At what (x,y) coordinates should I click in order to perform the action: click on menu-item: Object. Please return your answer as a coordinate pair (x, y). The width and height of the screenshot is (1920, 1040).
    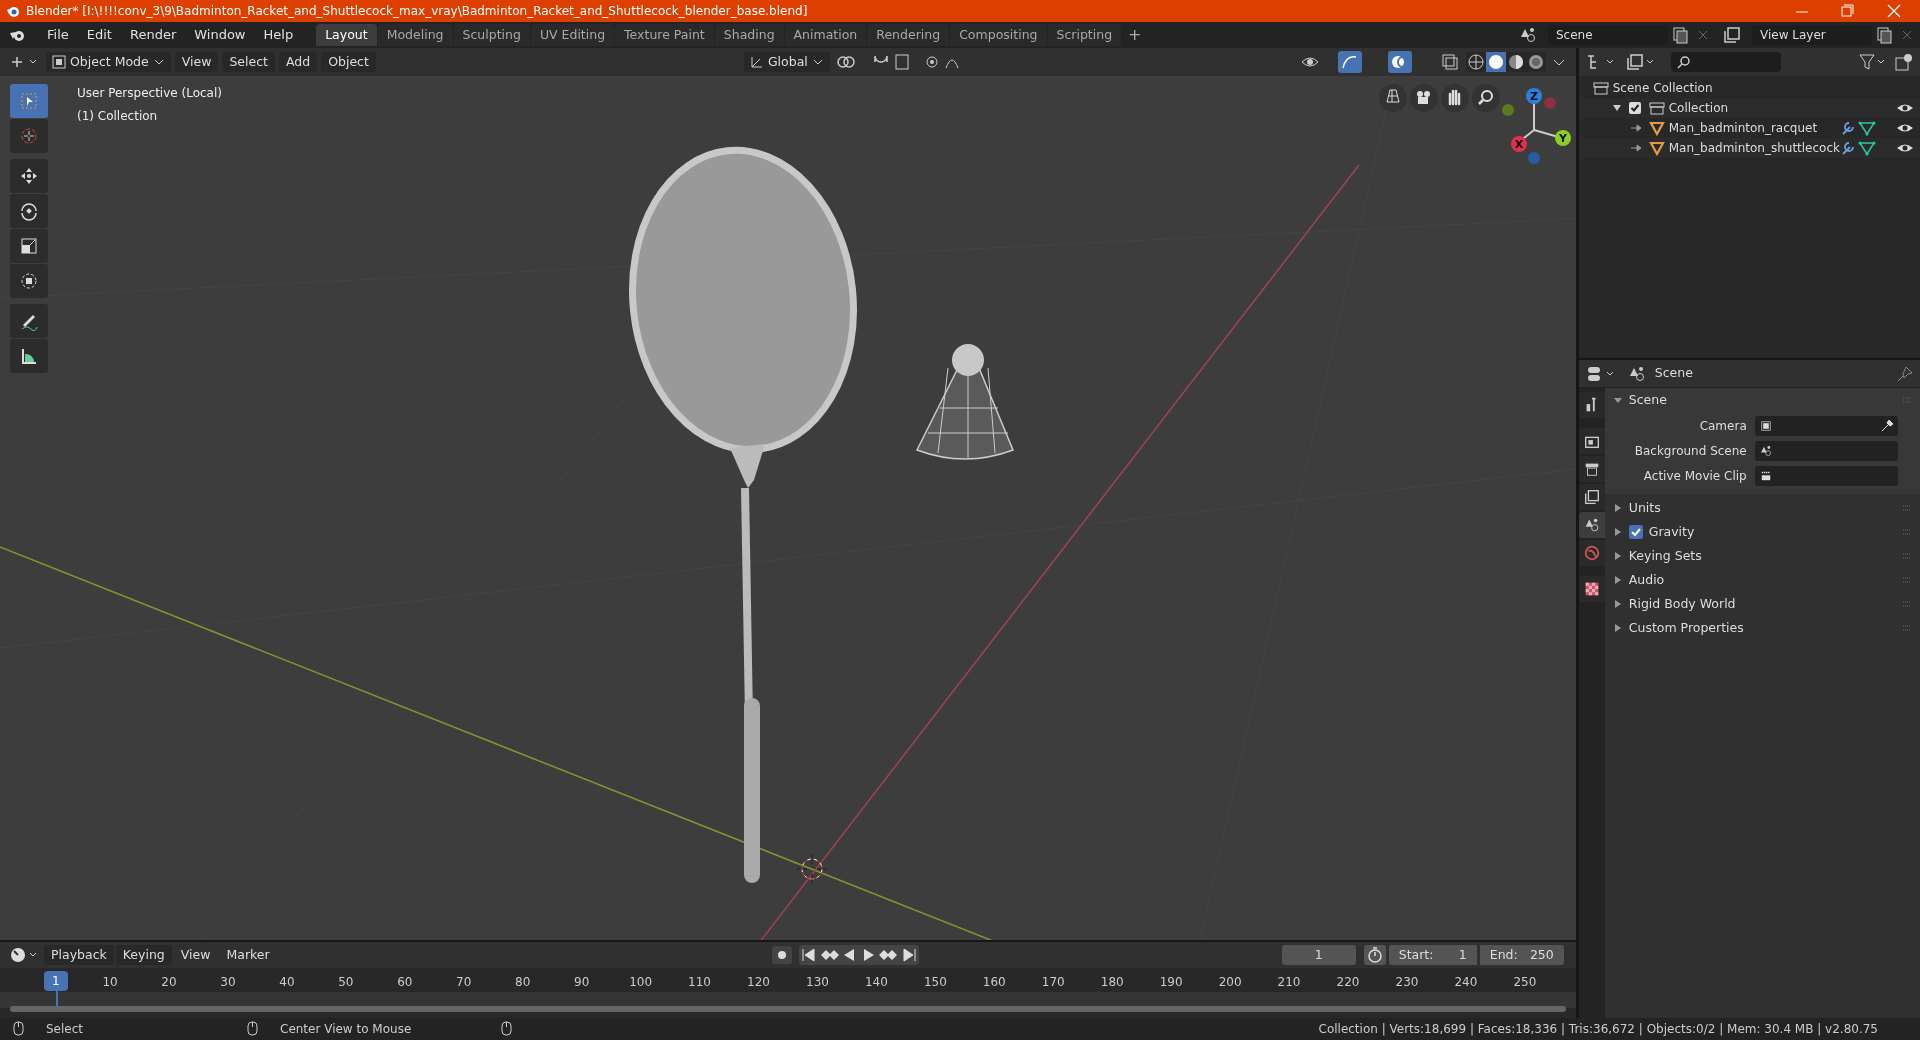
    Looking at the image, I should click on (348, 62).